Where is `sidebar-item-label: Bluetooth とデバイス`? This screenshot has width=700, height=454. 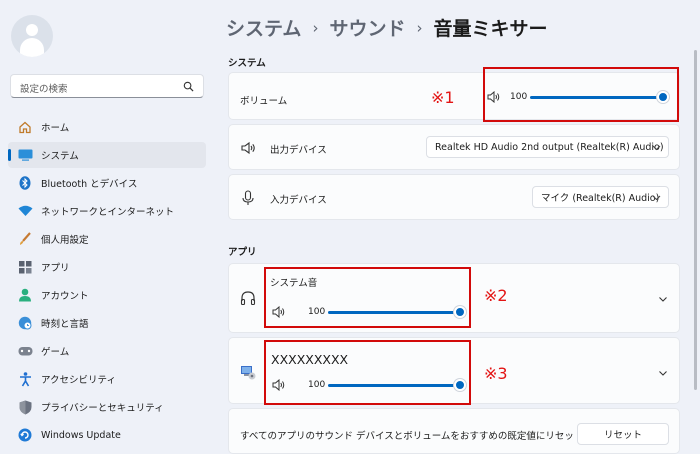 sidebar-item-label: Bluetooth とデバイス is located at coordinates (89, 184).